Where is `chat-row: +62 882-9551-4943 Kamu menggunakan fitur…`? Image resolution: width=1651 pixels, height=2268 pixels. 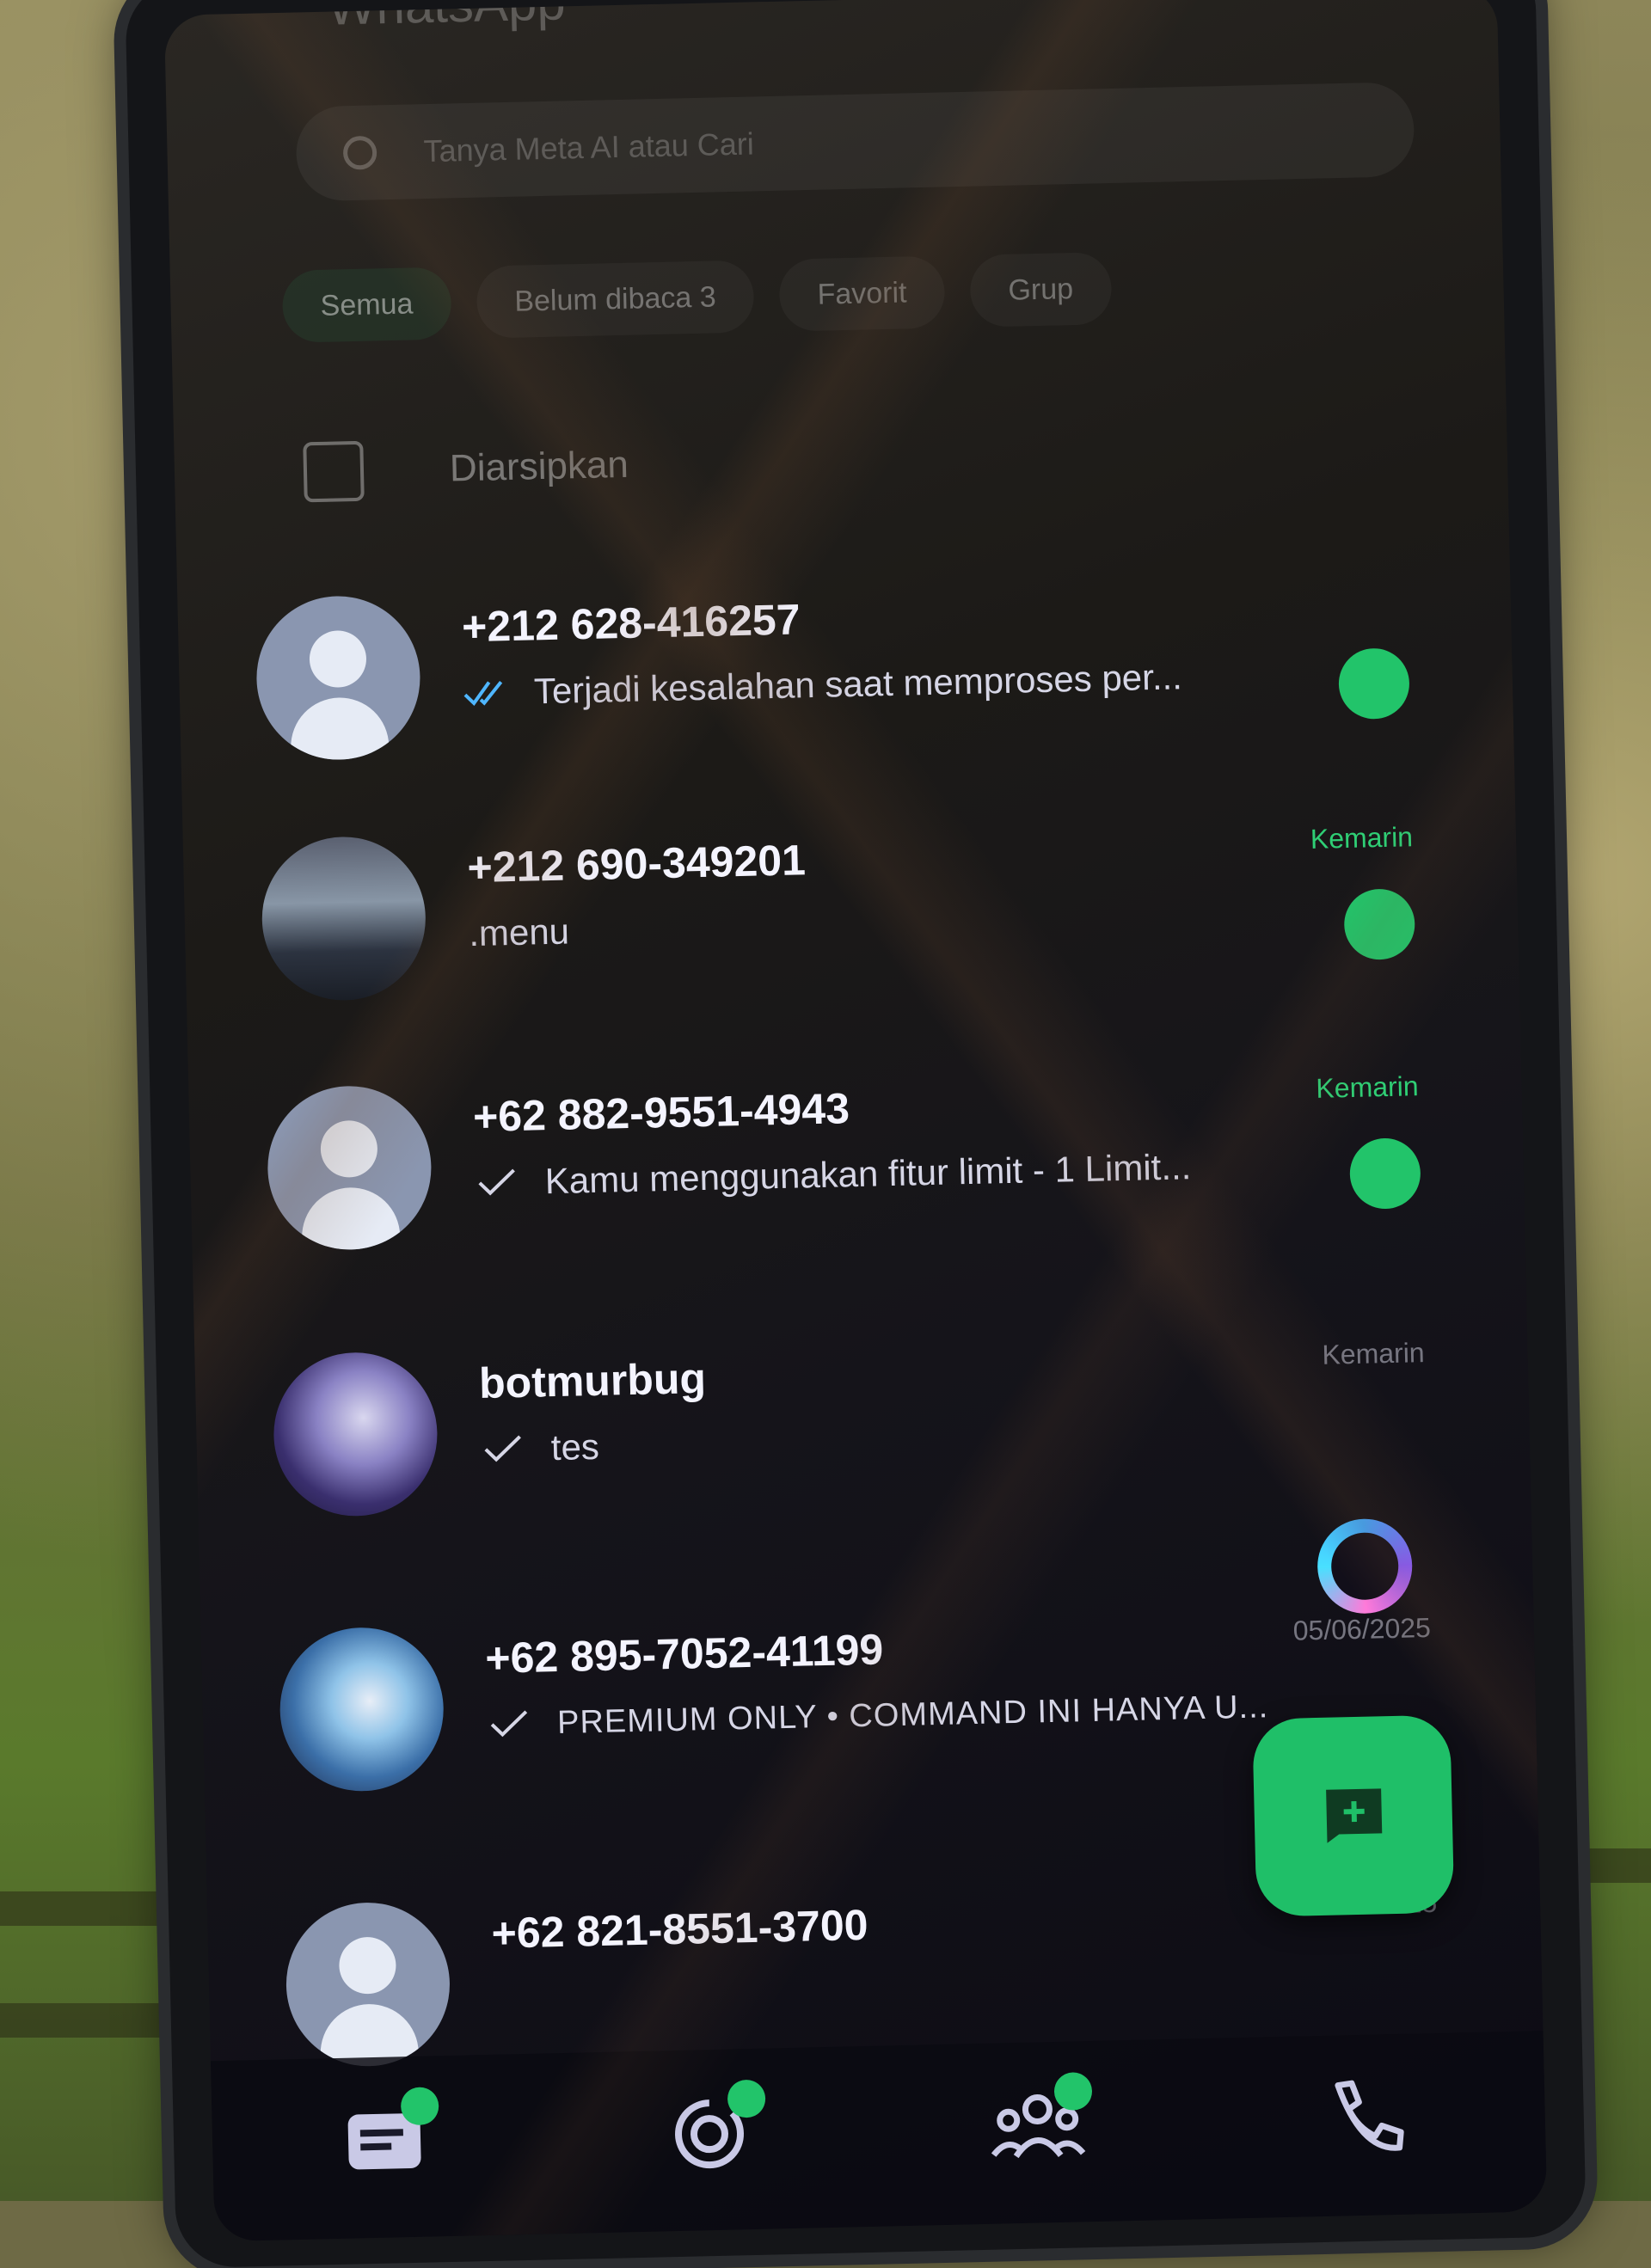 chat-row: +62 882-9551-4943 Kamu menggunakan fitur… is located at coordinates (856, 1147).